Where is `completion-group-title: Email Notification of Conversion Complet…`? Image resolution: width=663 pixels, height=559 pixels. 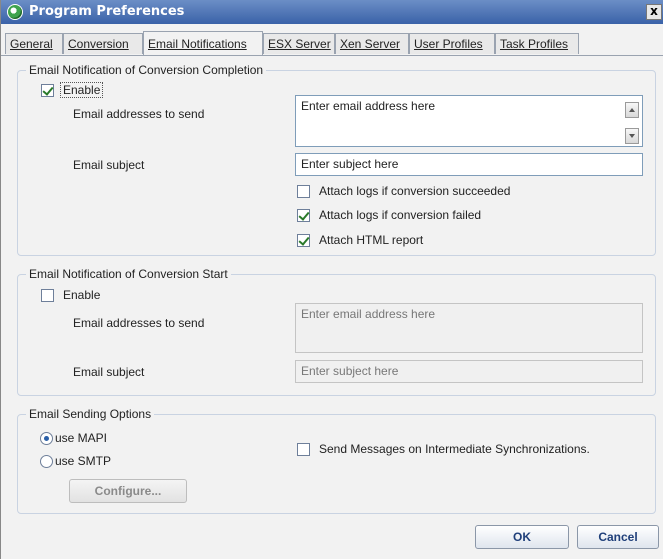
completion-group-title: Email Notification of Conversion Complet… is located at coordinates (146, 70).